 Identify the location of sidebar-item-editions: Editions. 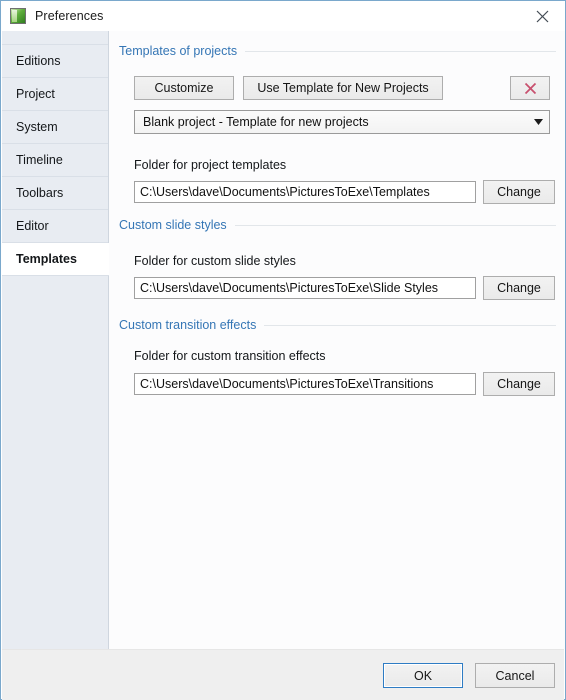
(55, 61).